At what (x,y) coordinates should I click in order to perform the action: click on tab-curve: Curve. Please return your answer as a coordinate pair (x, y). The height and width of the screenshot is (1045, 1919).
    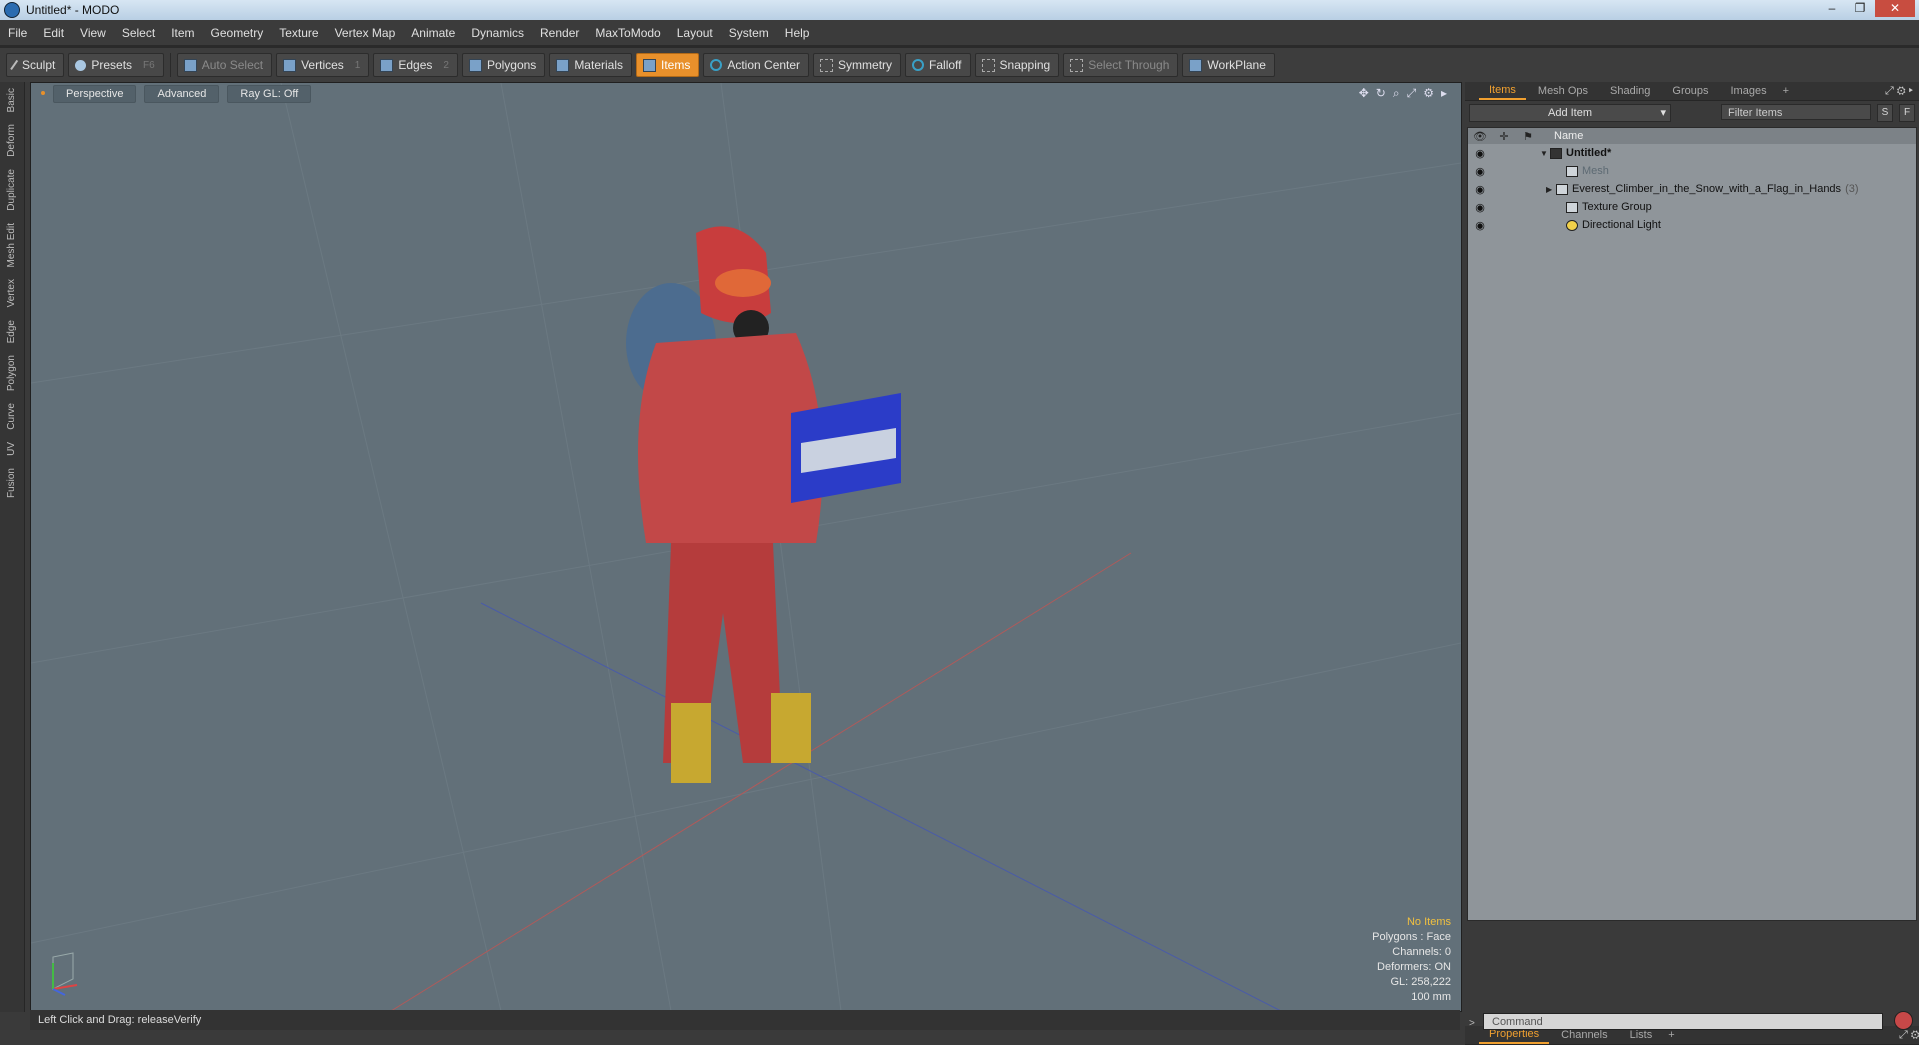
    Looking at the image, I should click on (11, 416).